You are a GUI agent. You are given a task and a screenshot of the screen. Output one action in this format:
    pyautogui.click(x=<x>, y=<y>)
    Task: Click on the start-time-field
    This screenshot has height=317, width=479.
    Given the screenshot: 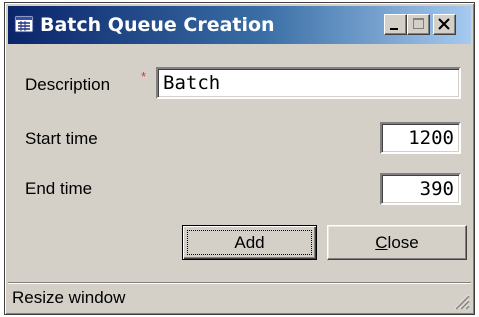 What is the action you would take?
    pyautogui.click(x=420, y=138)
    